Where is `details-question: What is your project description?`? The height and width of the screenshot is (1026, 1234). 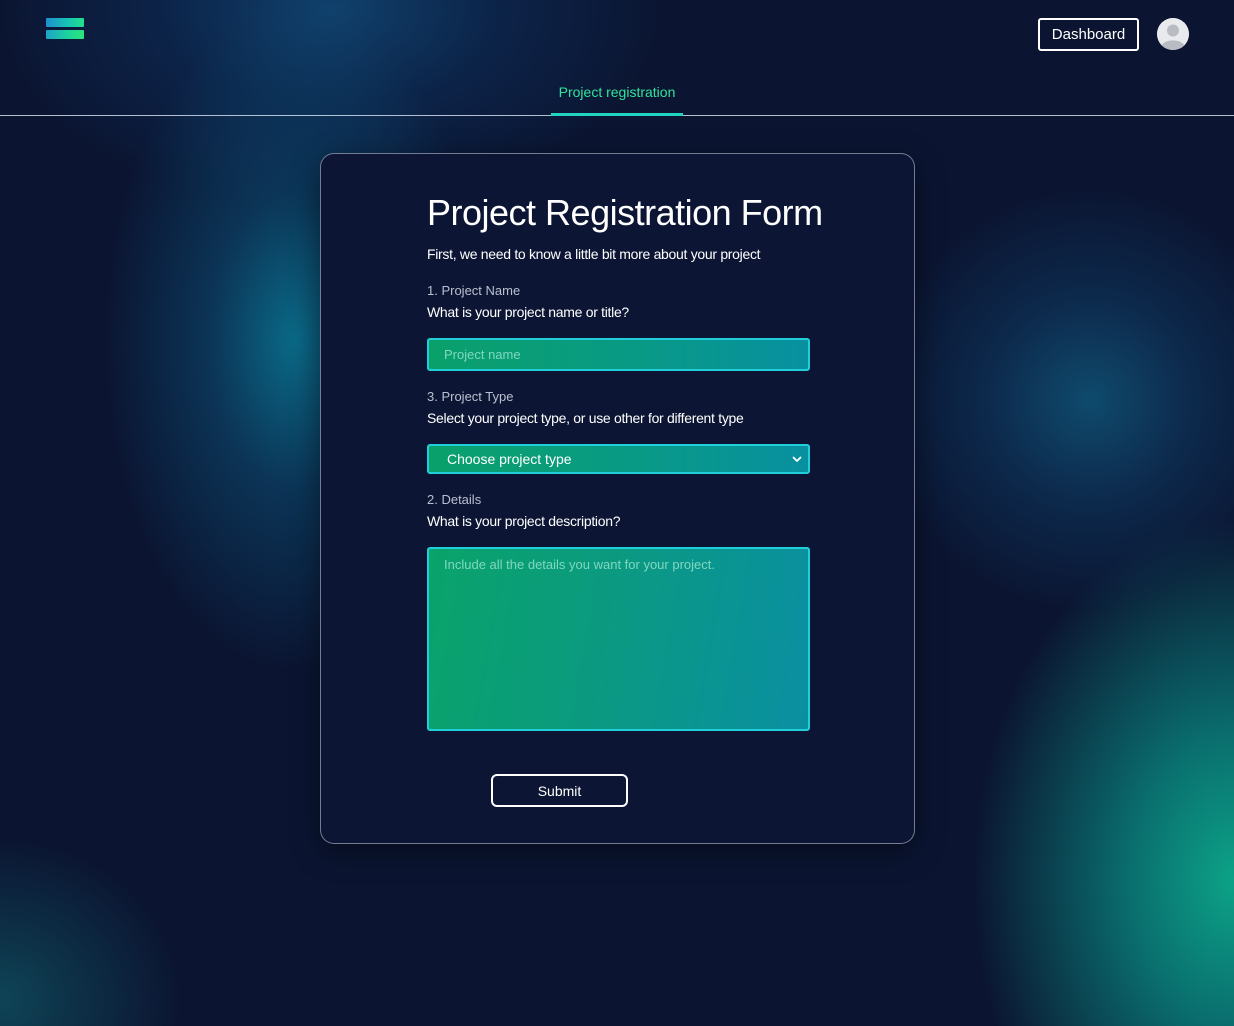 details-question: What is your project description? is located at coordinates (524, 521).